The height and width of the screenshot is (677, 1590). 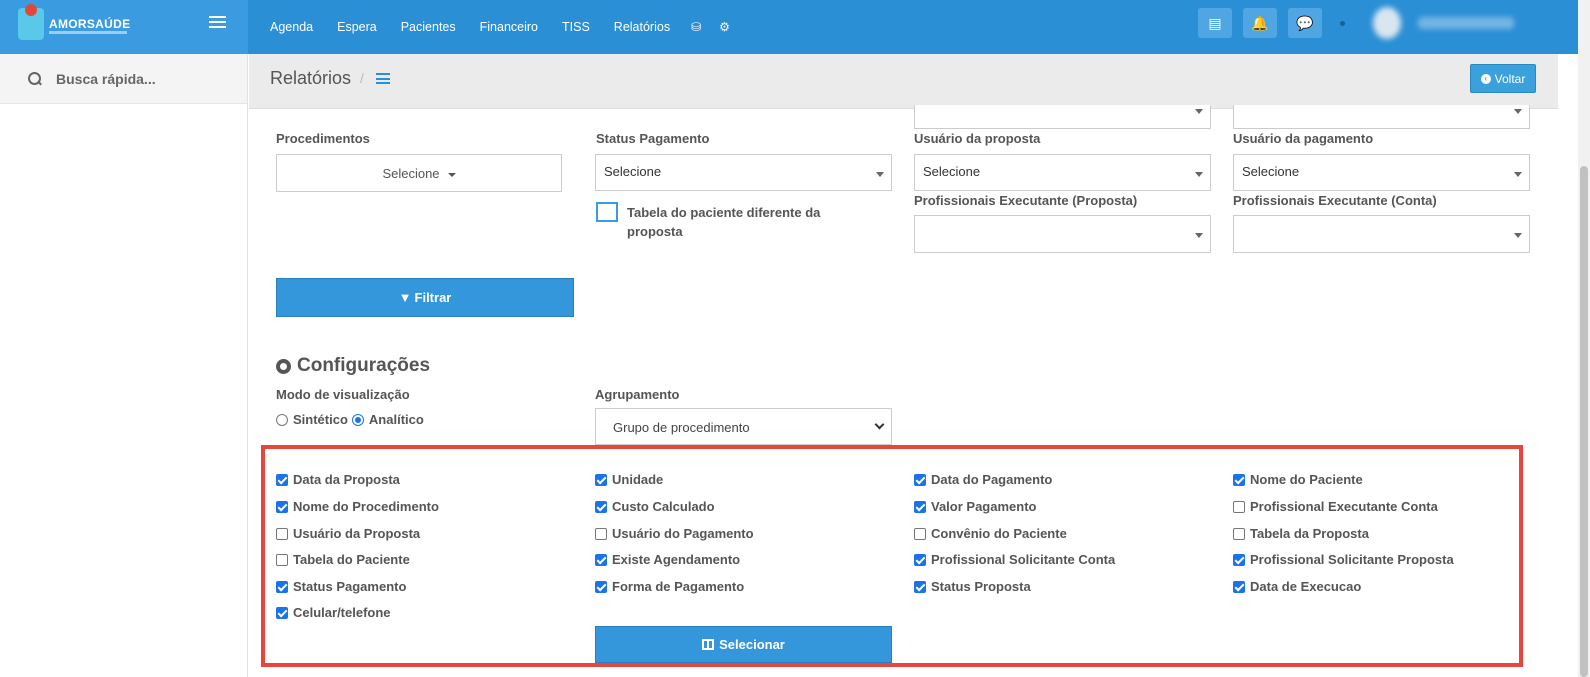 I want to click on select-columns-button: Selecionar, so click(x=743, y=644).